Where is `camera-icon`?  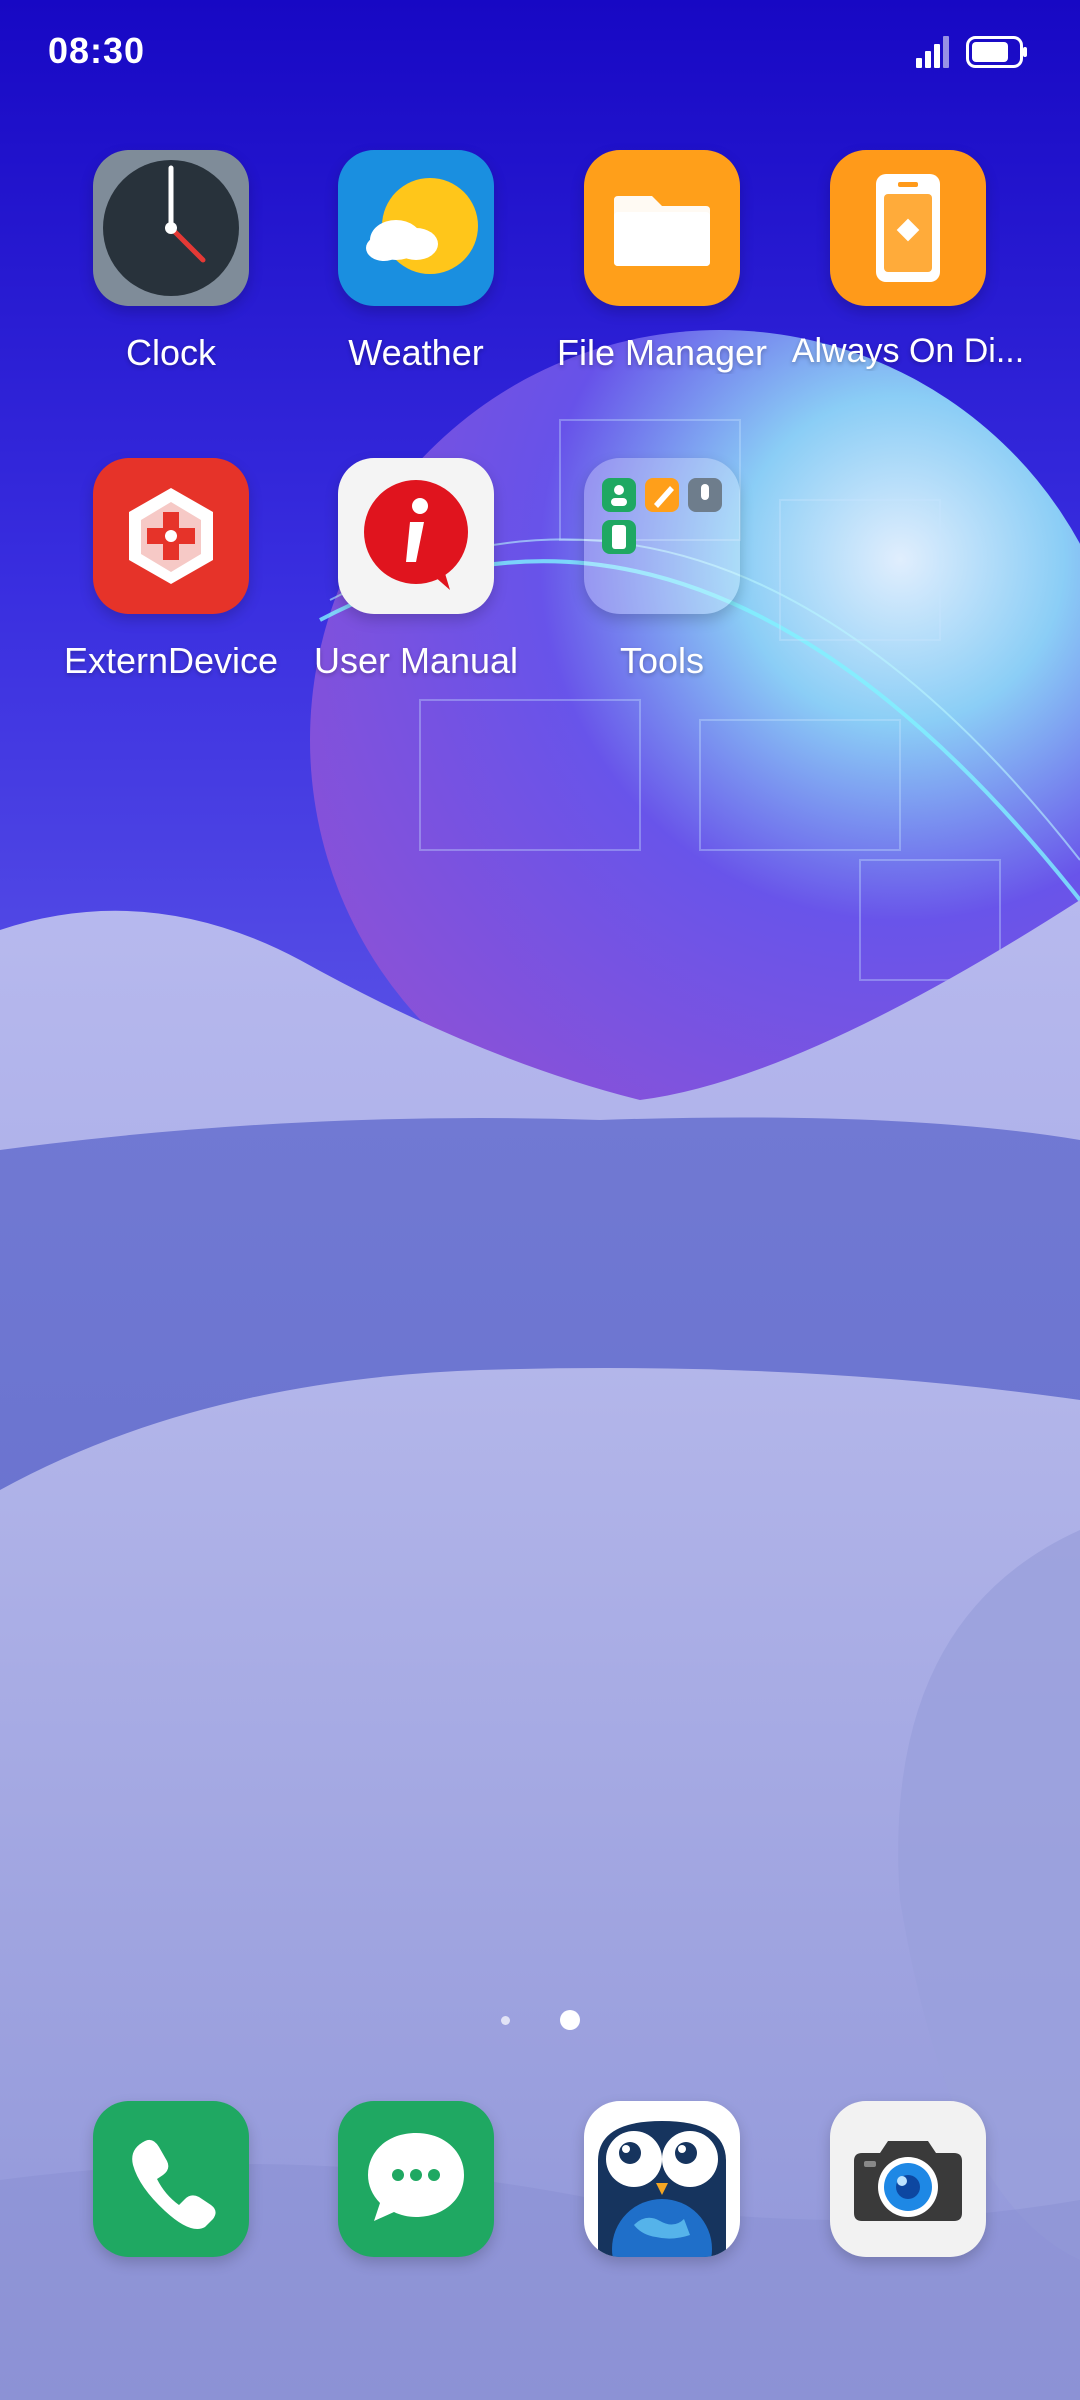
camera-icon is located at coordinates (908, 2179).